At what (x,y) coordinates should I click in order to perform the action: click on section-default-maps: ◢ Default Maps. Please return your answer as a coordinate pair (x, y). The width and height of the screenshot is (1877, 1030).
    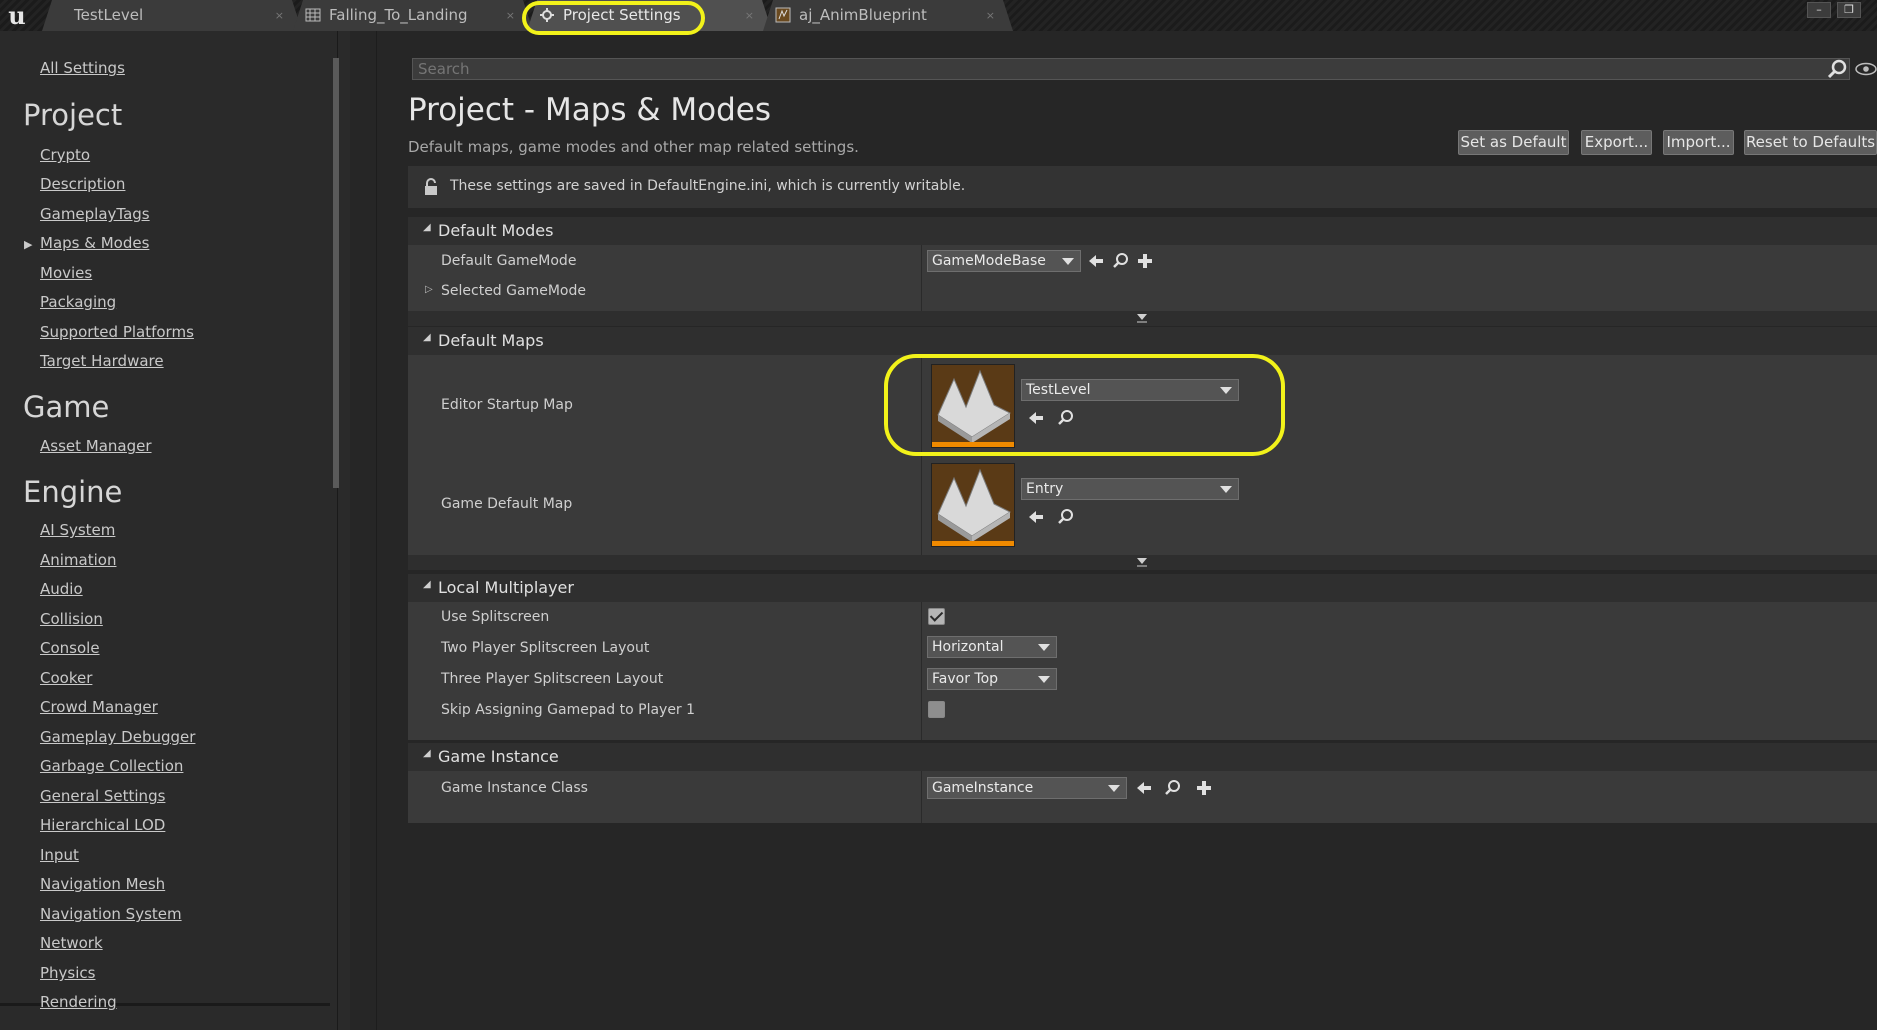
    Looking at the image, I should click on (1142, 341).